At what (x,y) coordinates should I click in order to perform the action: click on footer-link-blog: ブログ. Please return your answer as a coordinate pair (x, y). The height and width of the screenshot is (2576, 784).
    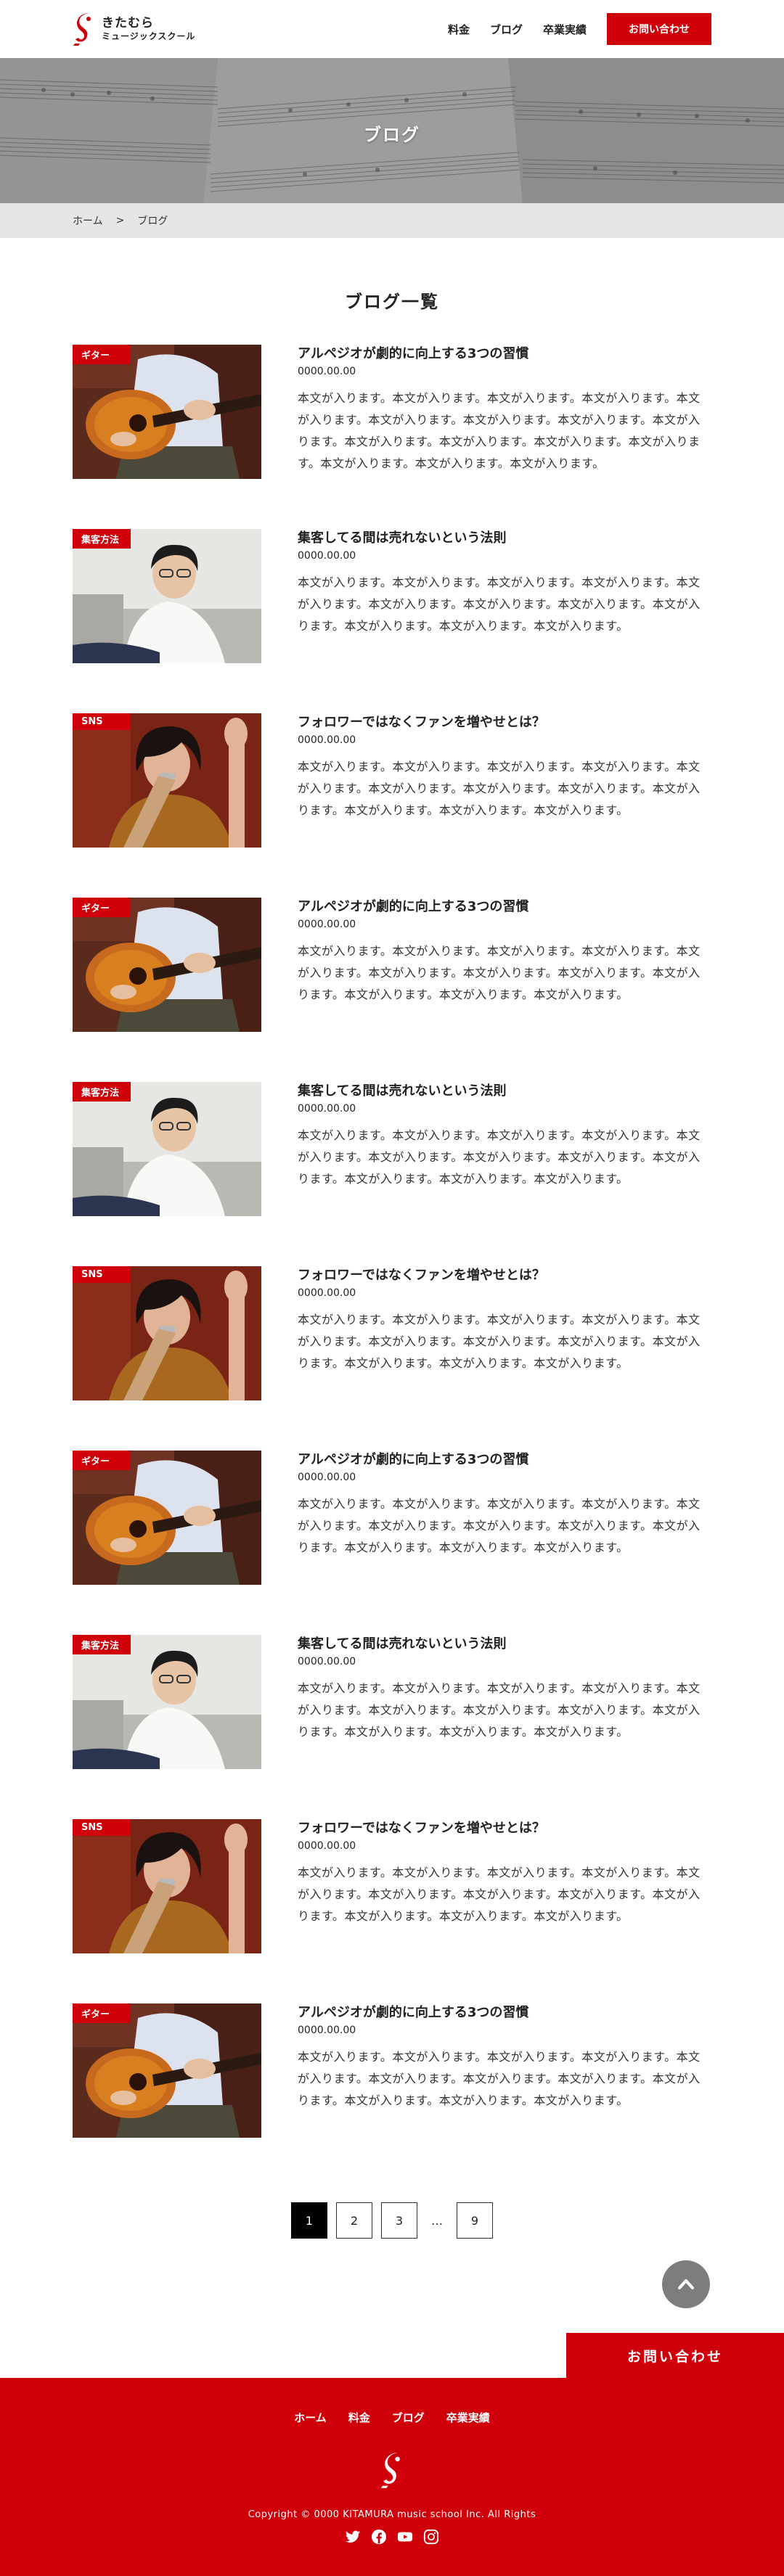
    Looking at the image, I should click on (409, 2417).